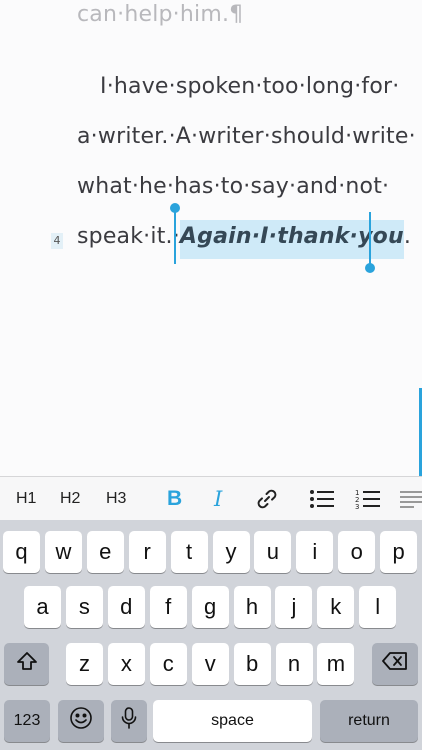 The image size is (422, 750). Describe the element at coordinates (368, 499) in the screenshot. I see `numbered-list-icon: 1 2 3` at that location.